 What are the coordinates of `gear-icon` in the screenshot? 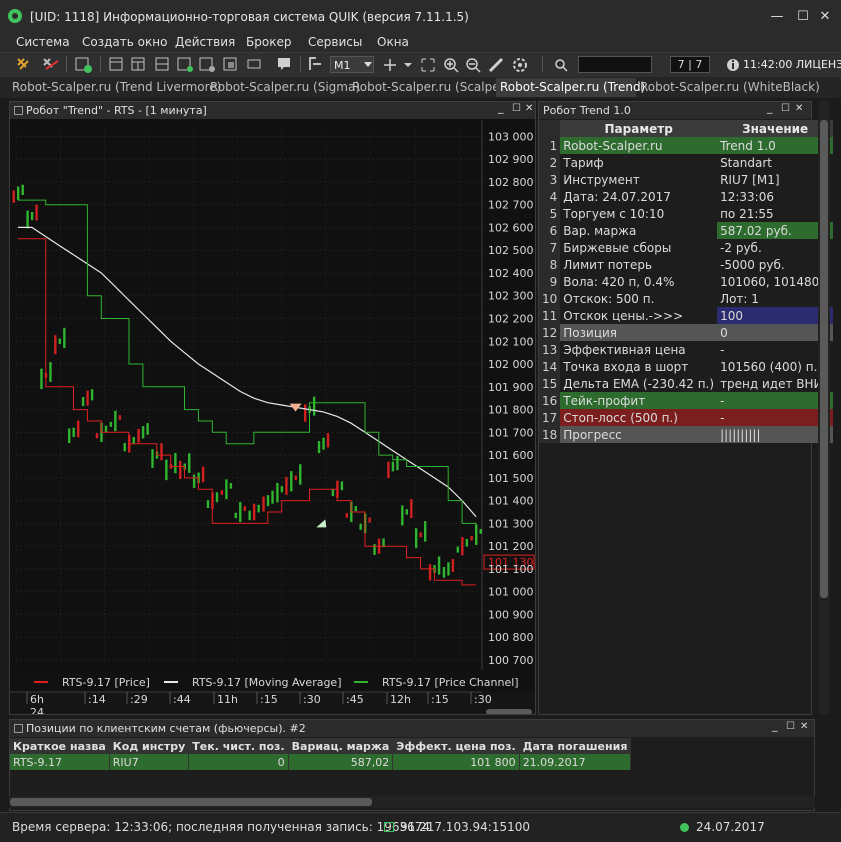 It's located at (520, 65).